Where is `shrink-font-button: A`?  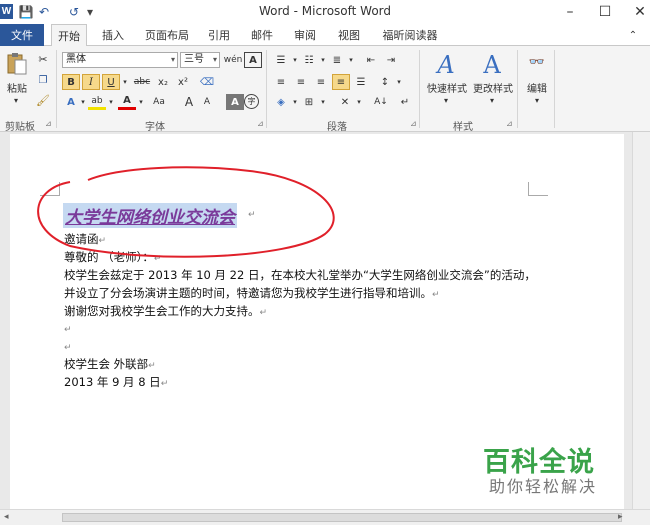
shrink-font-button: A is located at coordinates (207, 102).